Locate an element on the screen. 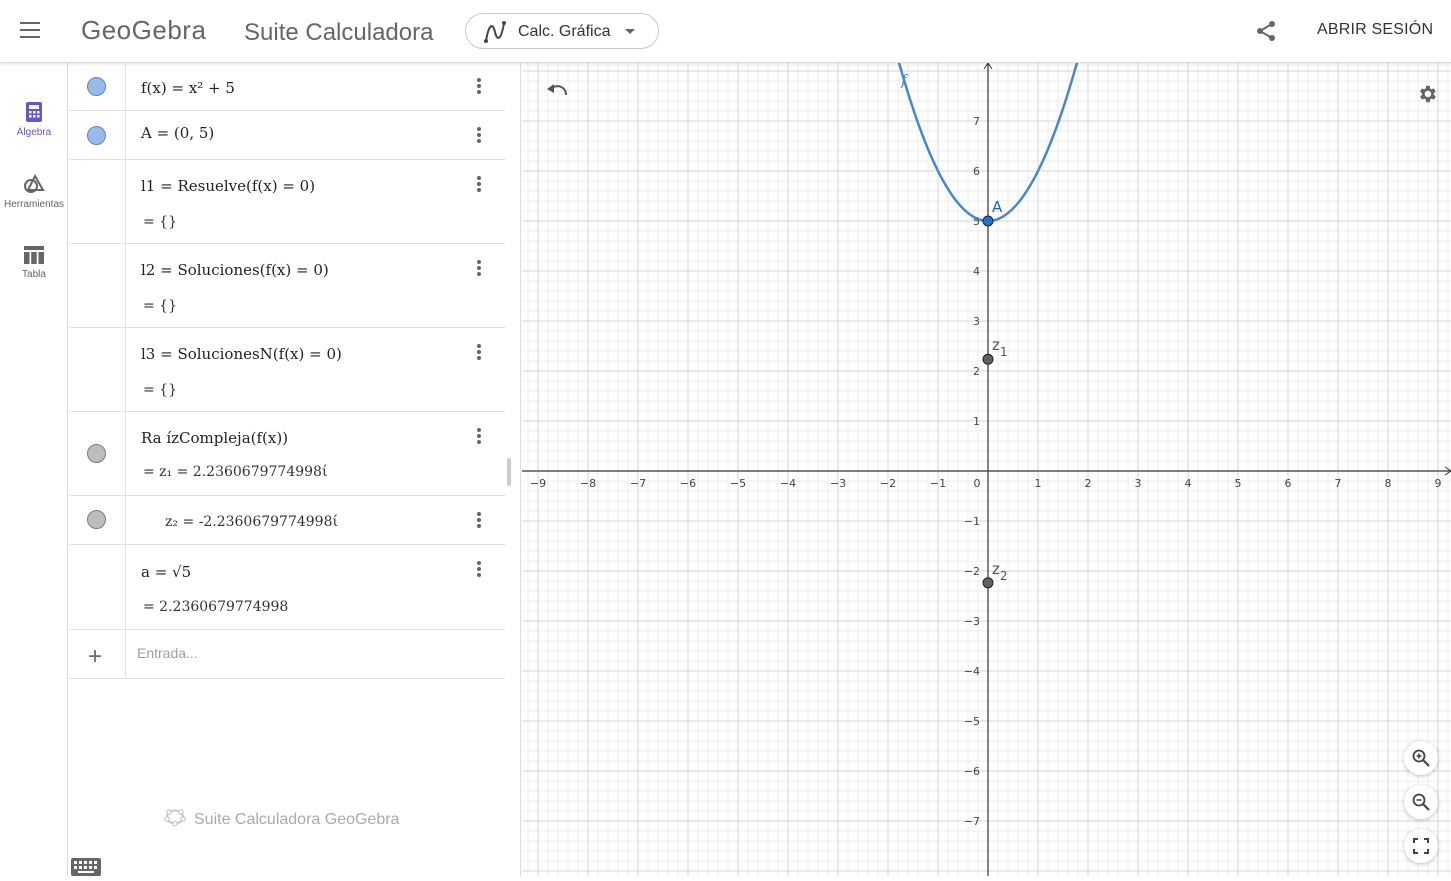 This screenshot has height=881, width=1451. point-label-z2: z2 is located at coordinates (1000, 571).